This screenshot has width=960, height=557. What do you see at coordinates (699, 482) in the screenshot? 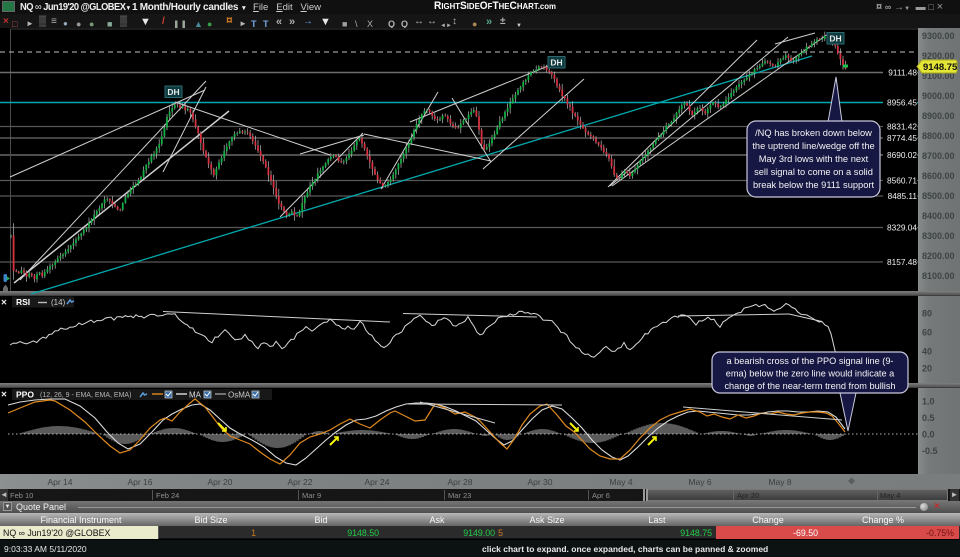
I see `svg-text: May 6` at bounding box center [699, 482].